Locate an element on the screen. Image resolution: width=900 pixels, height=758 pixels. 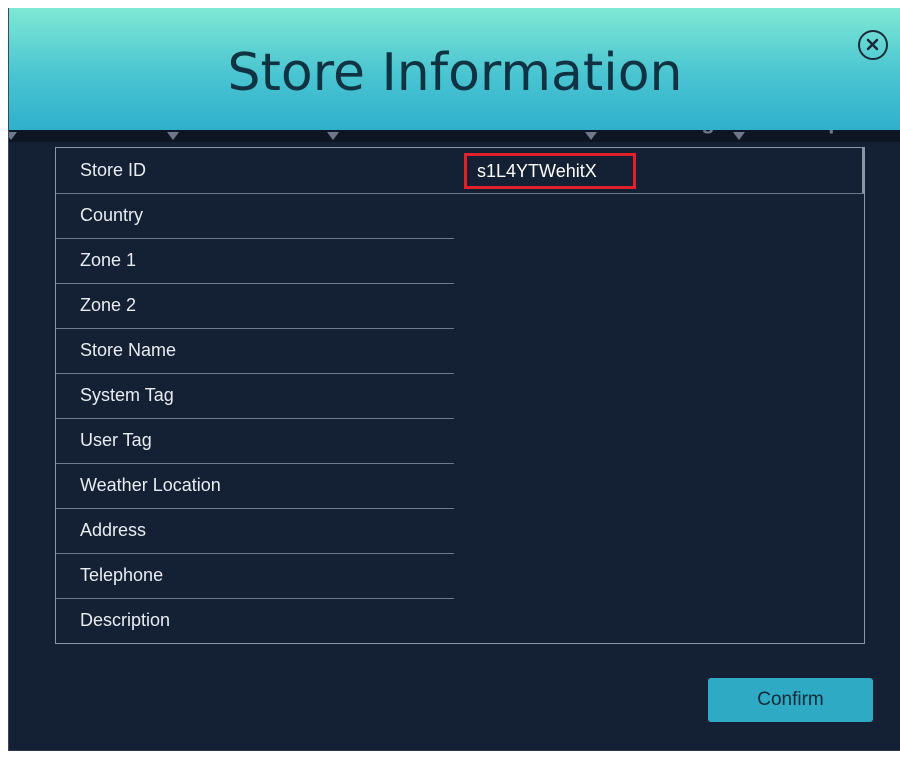
field-label-country: Country is located at coordinates (112, 215).